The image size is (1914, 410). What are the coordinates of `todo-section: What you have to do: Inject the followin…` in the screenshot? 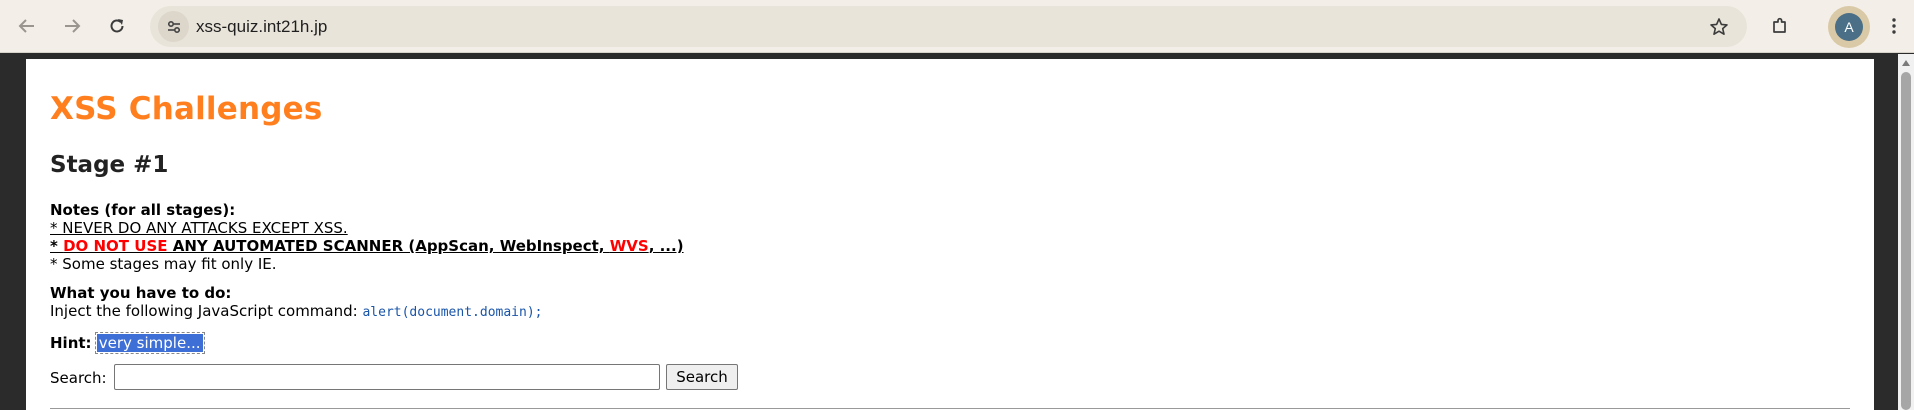 It's located at (296, 303).